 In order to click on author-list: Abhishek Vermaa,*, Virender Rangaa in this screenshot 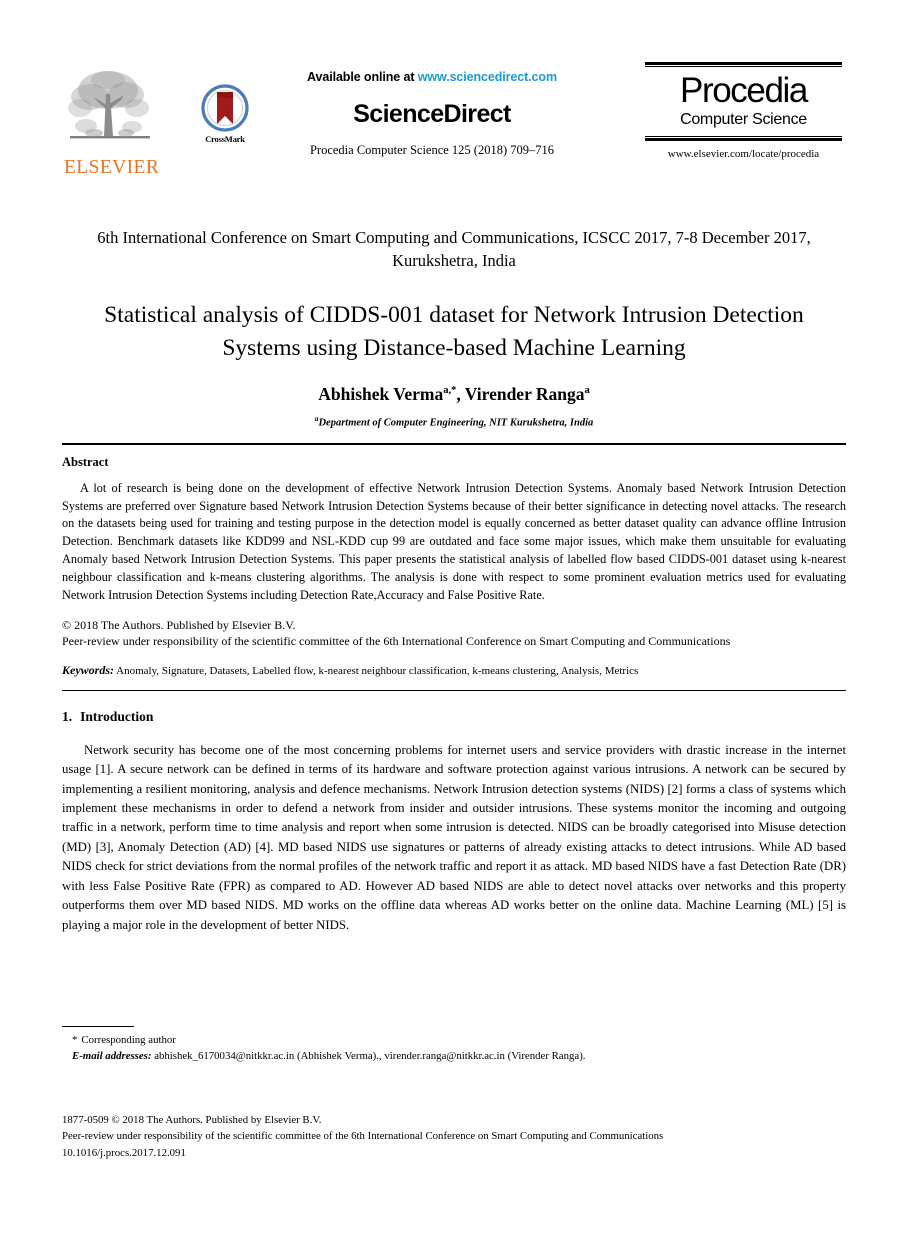, I will do `click(454, 394)`.